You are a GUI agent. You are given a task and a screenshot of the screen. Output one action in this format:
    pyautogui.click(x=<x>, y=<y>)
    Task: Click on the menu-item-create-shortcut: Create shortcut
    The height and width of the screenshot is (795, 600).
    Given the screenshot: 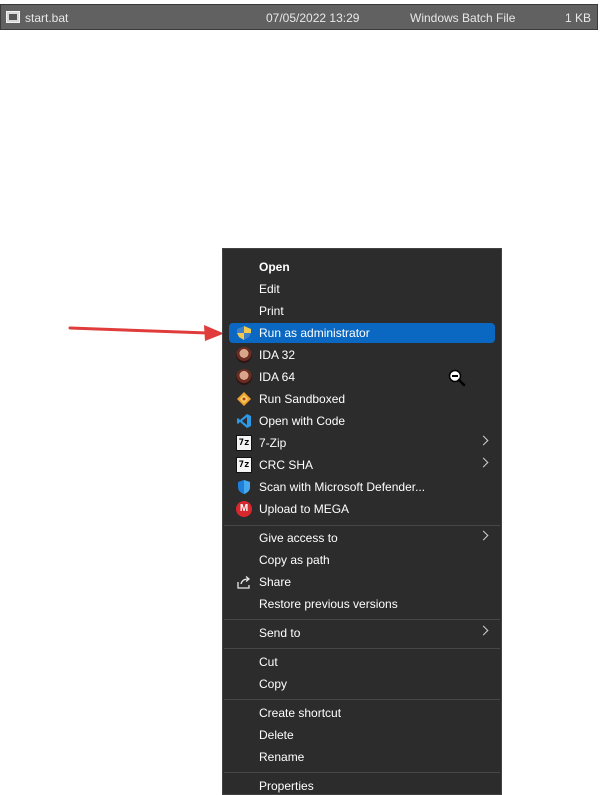 What is the action you would take?
    pyautogui.click(x=362, y=713)
    